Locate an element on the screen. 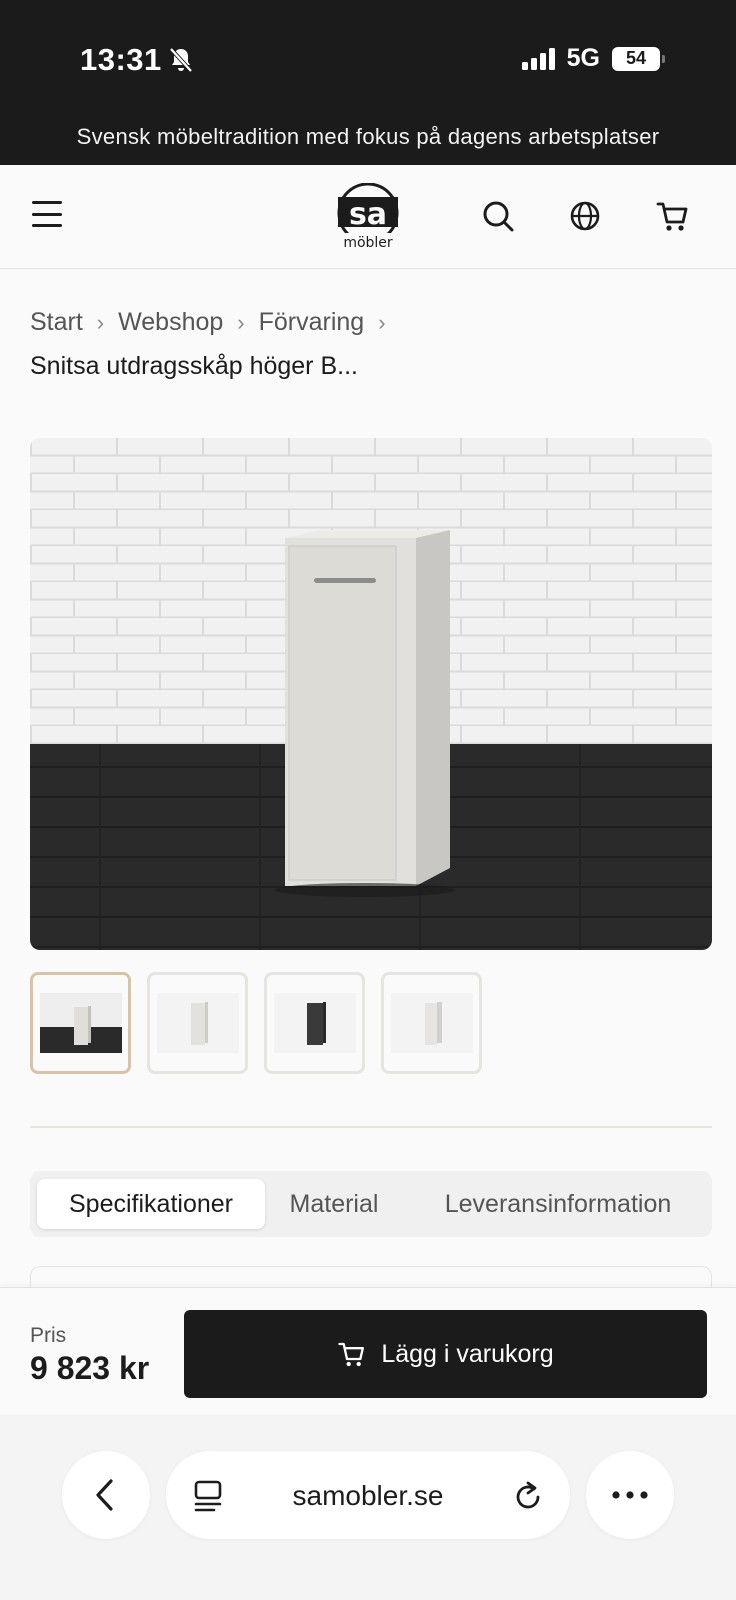 This screenshot has height=1600, width=736. address-bar: samobler.se is located at coordinates (368, 1495).